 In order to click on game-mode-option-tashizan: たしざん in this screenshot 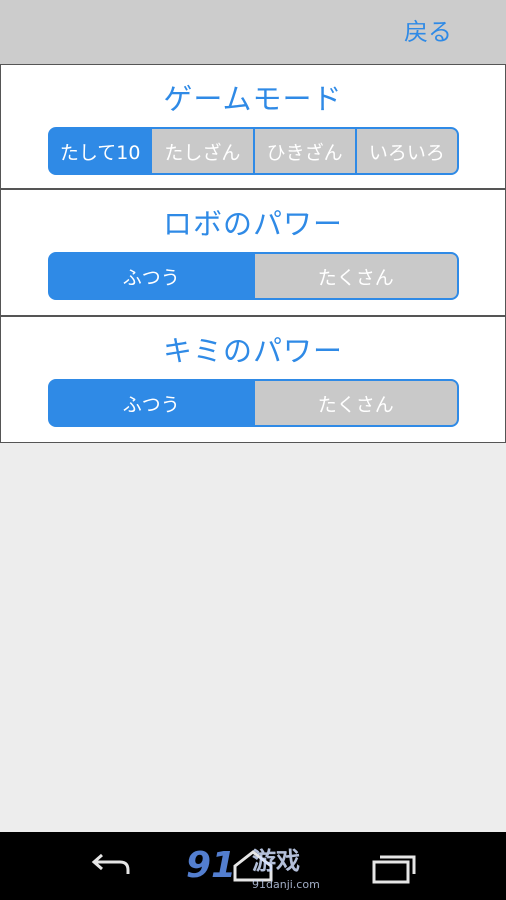, I will do `click(201, 151)`.